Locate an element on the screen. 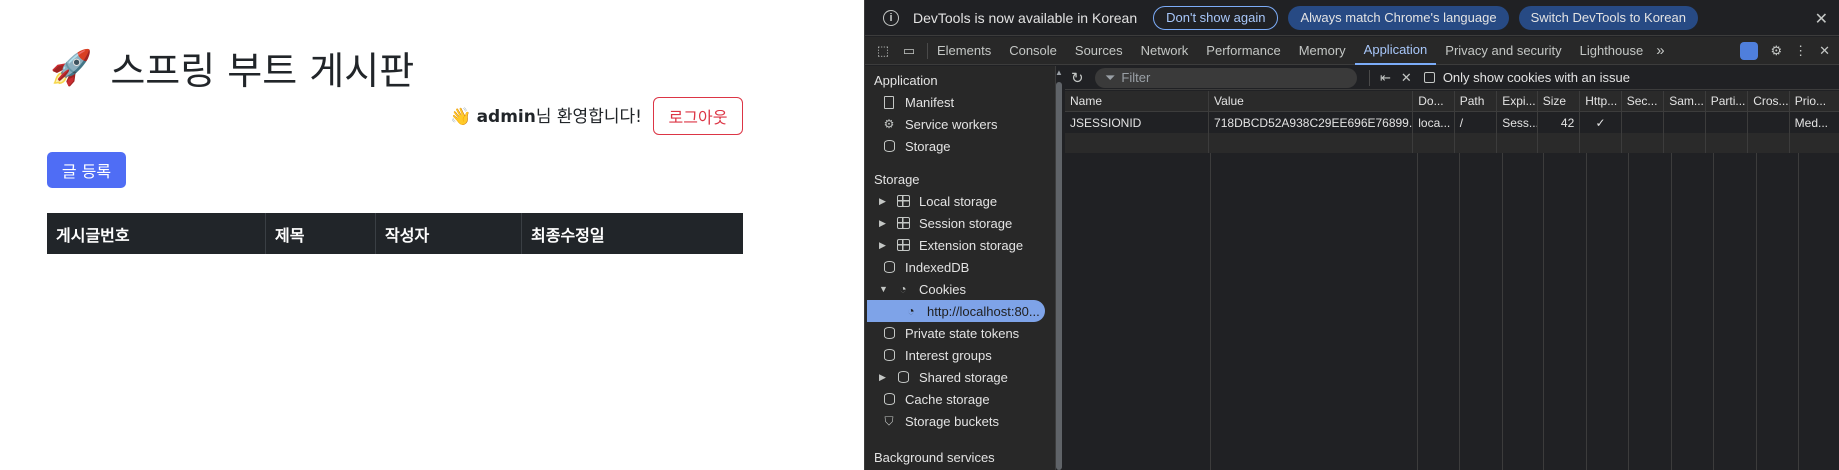  sidebar-item-label: IndexedDB is located at coordinates (937, 267).